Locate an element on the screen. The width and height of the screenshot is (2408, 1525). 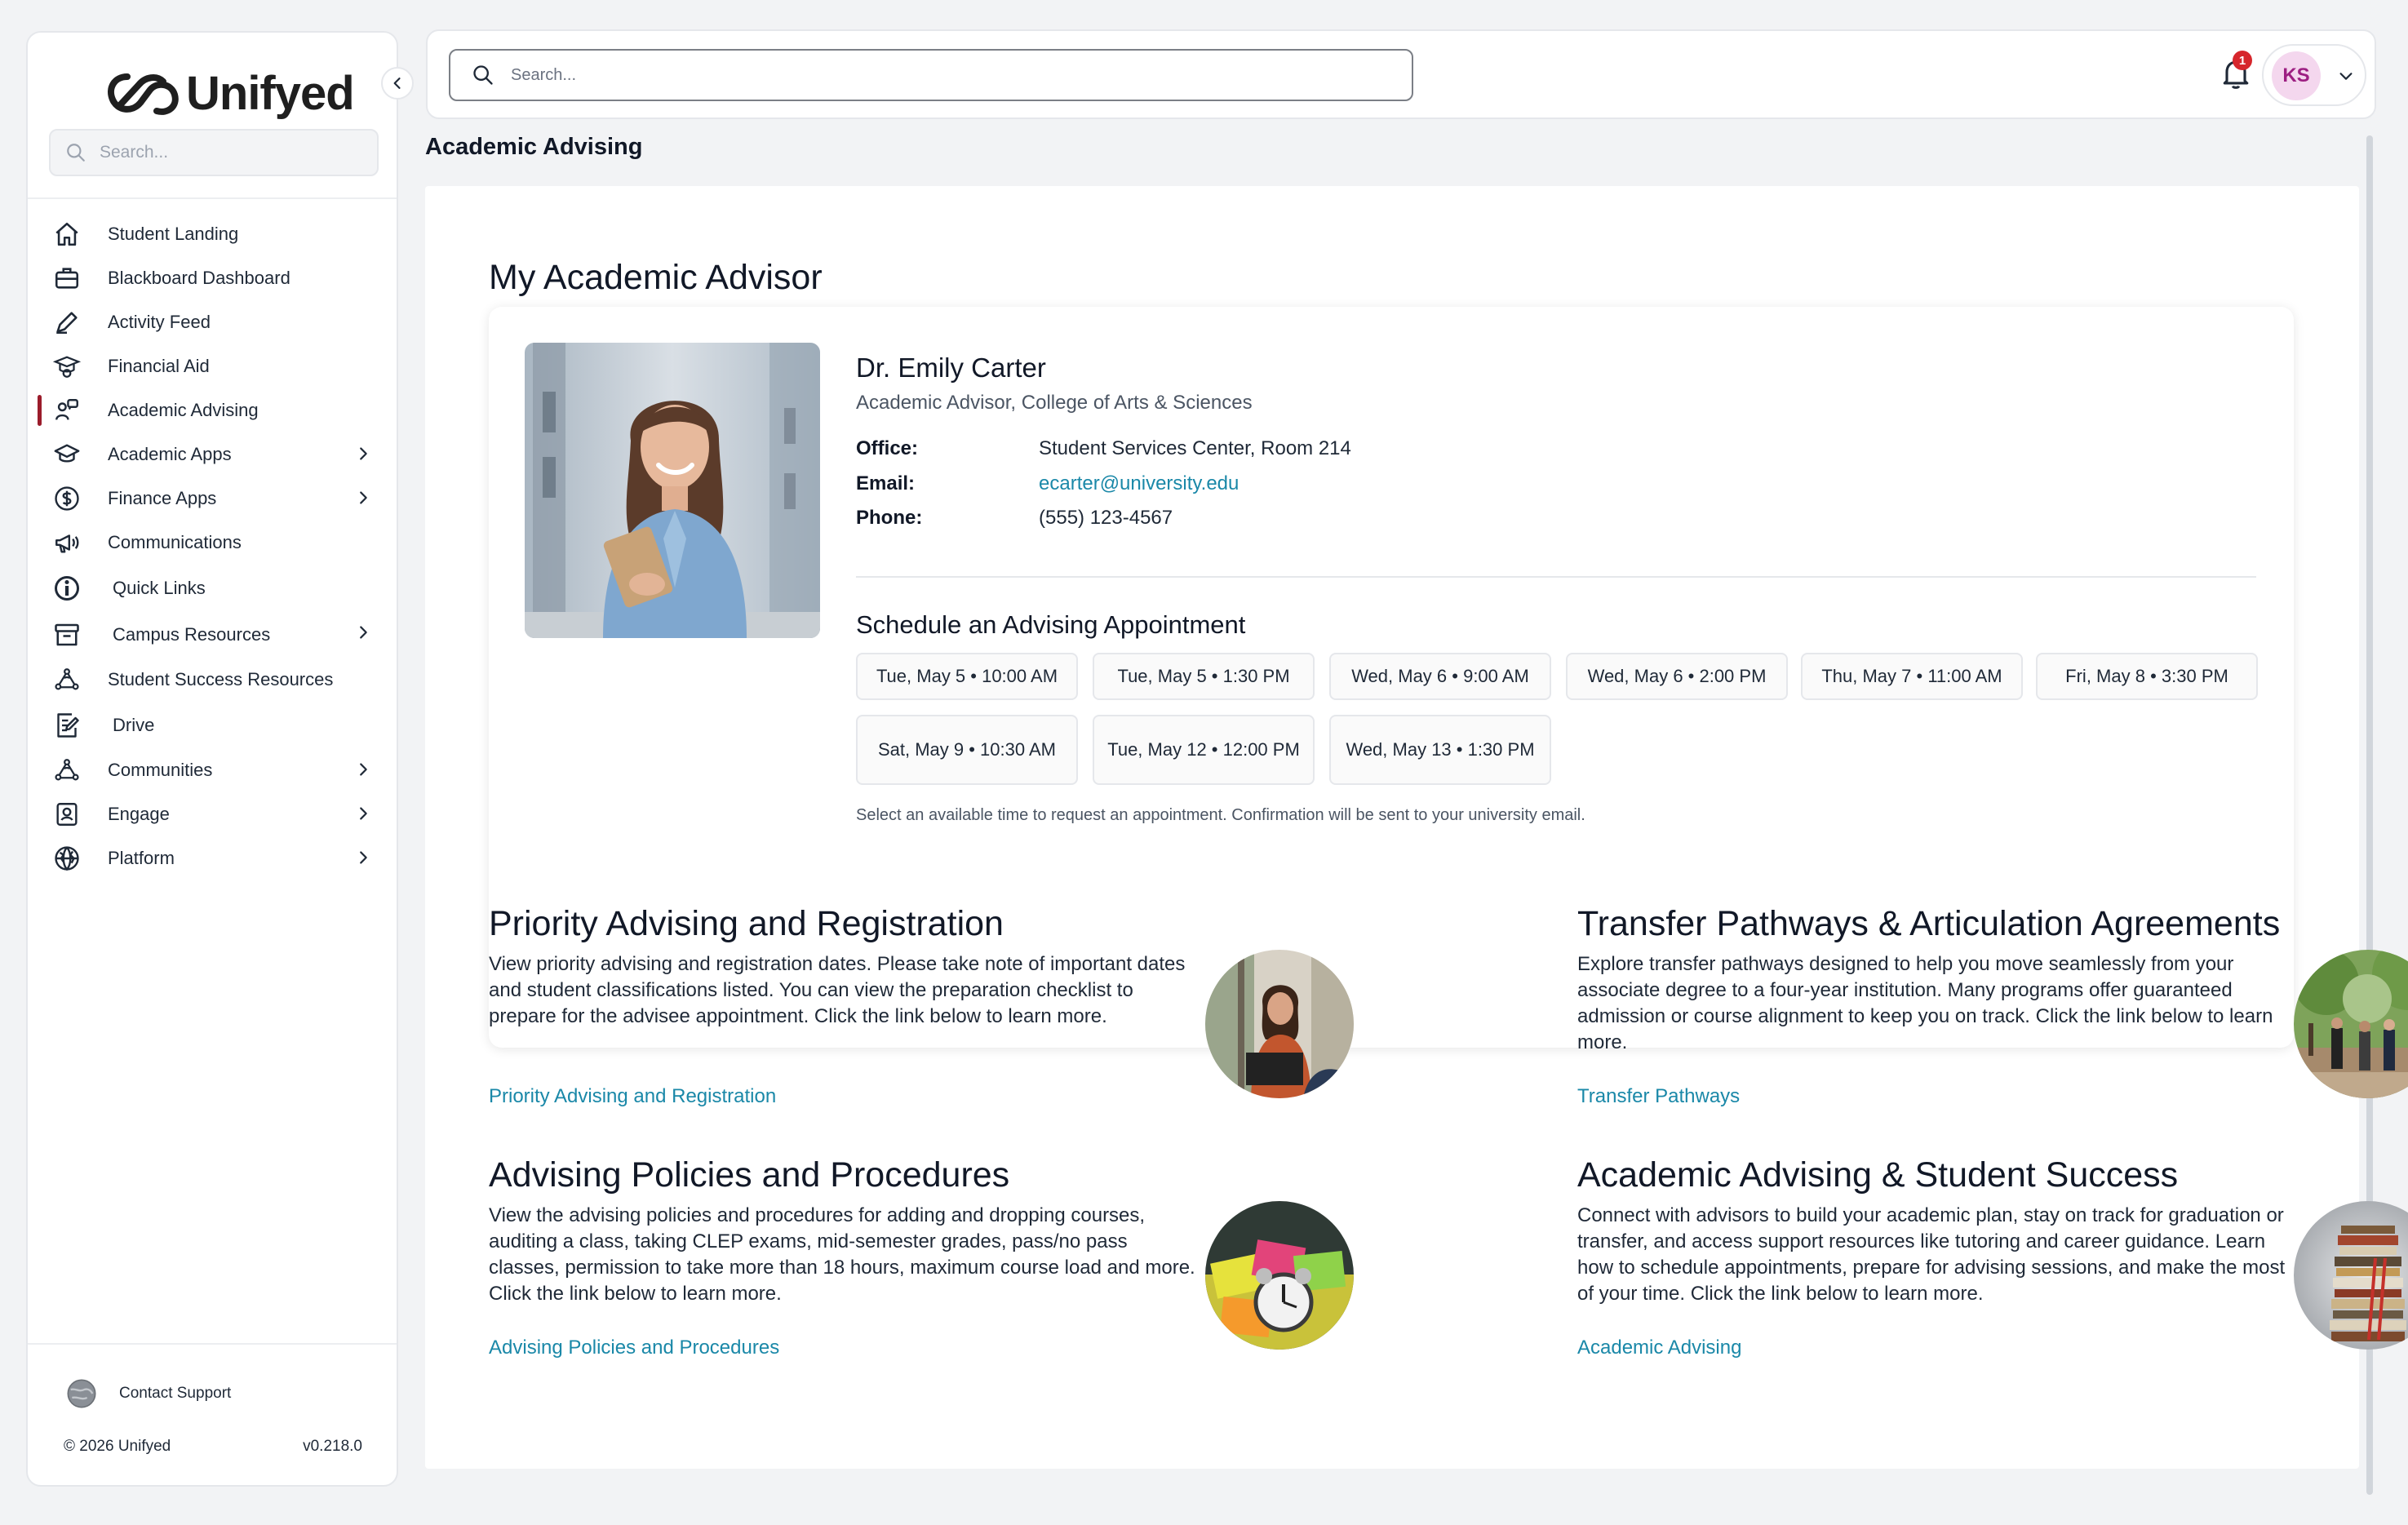
feature-link: Academic Advising is located at coordinates (1659, 1348).